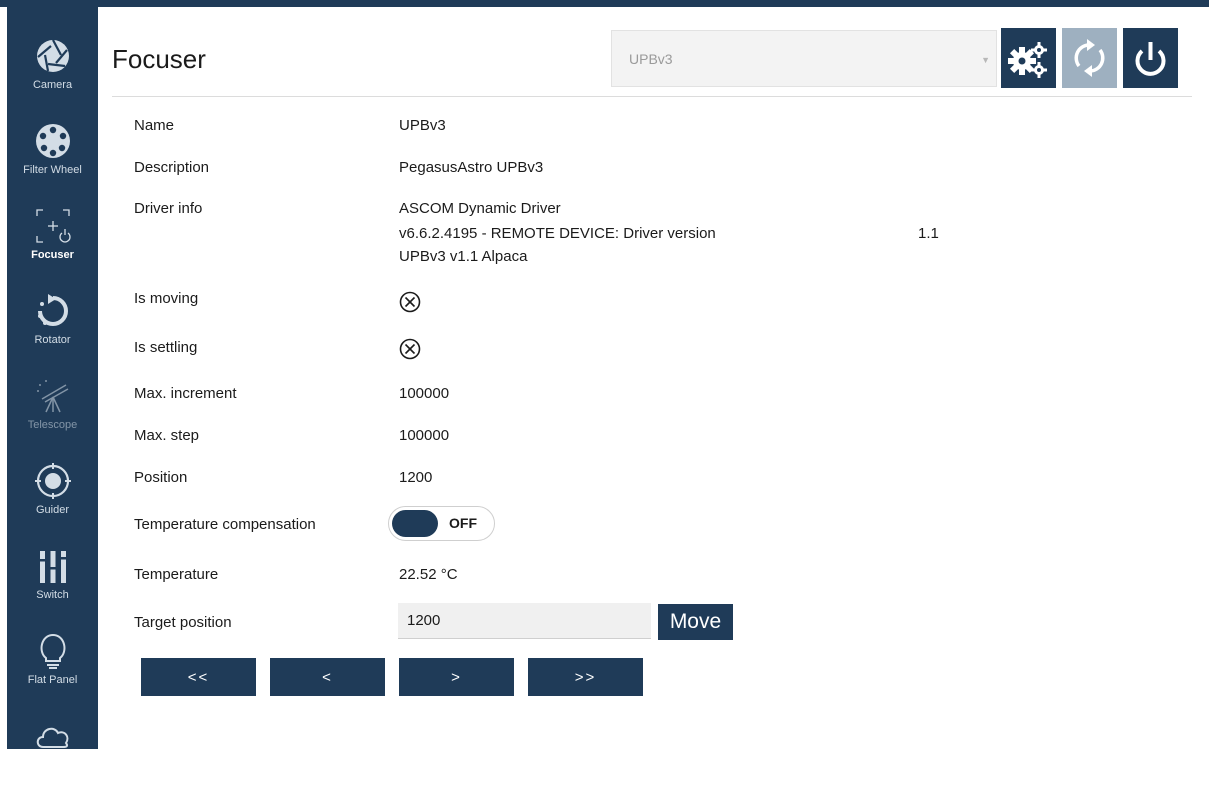 Image resolution: width=1209 pixels, height=787 pixels. I want to click on telescope-icon, so click(53, 396).